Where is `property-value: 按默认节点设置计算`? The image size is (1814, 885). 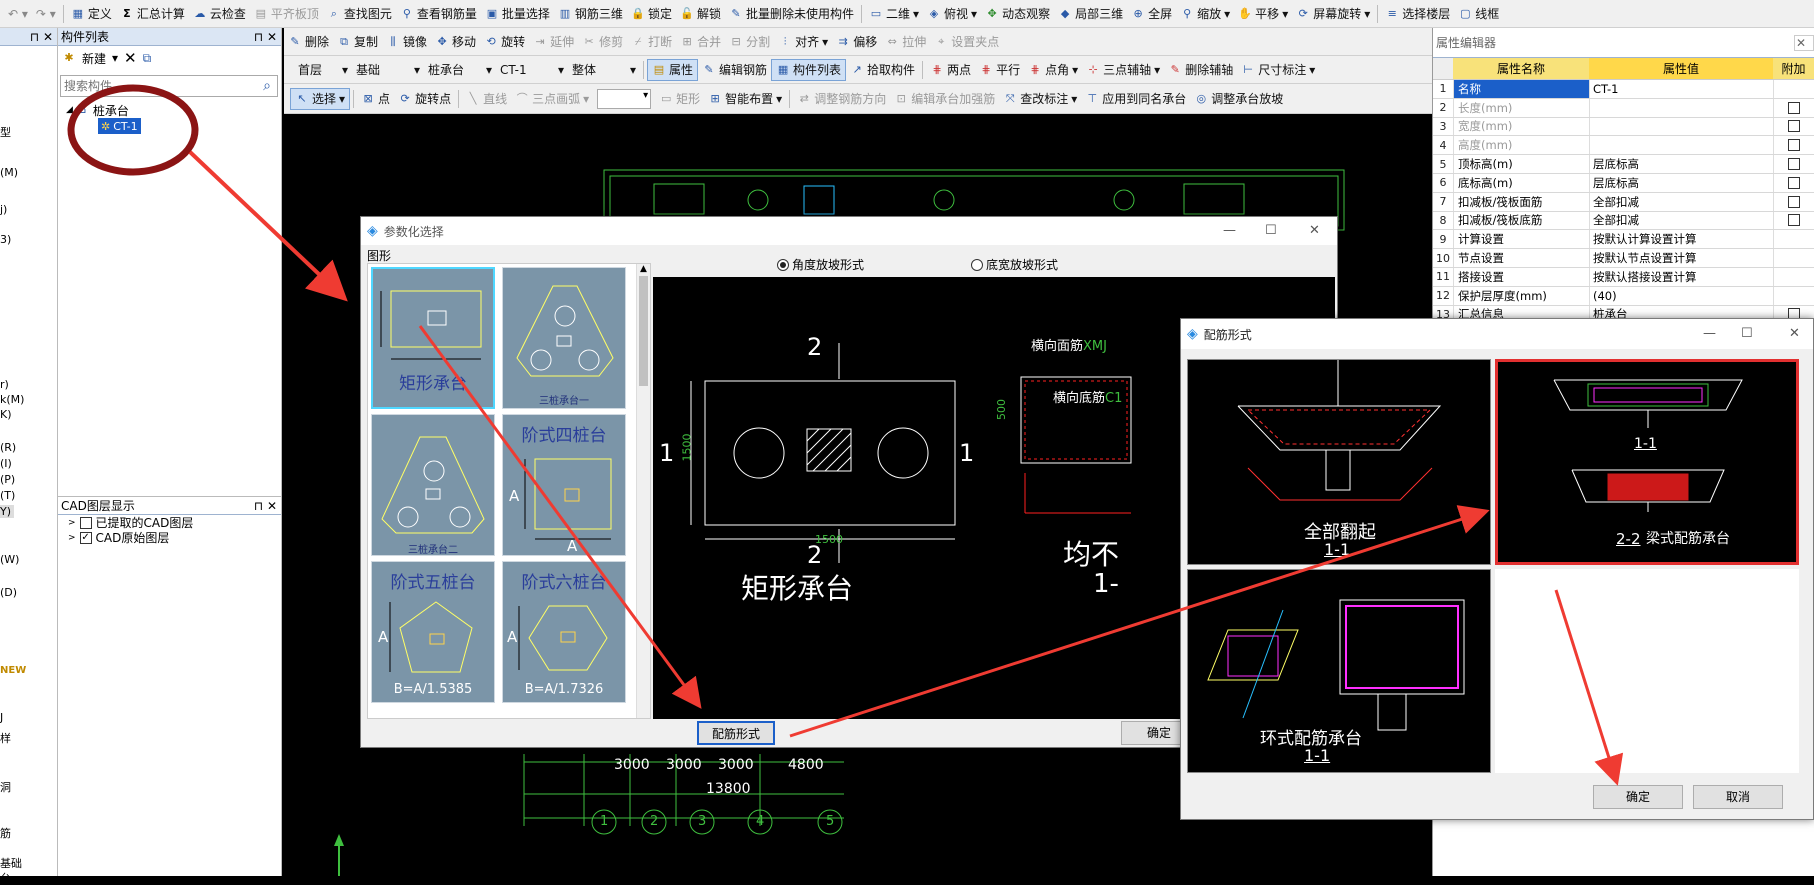 property-value: 按默认节点设置计算 is located at coordinates (1681, 258).